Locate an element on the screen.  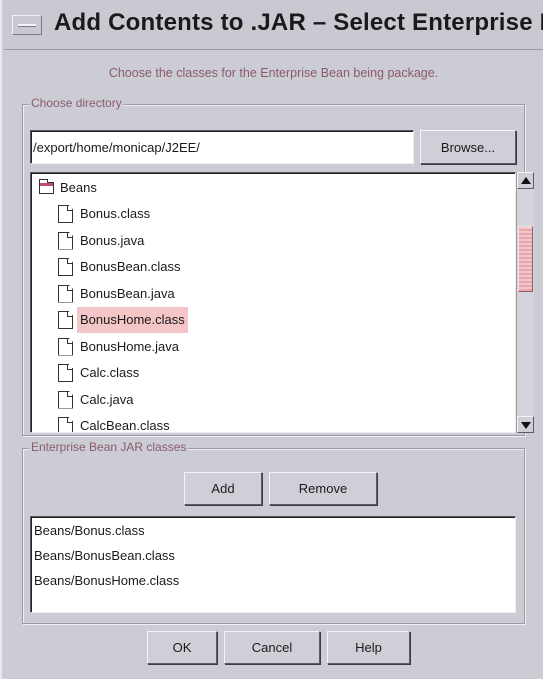
jar-classes-legend: Enterprise Bean JAR classes is located at coordinates (109, 447).